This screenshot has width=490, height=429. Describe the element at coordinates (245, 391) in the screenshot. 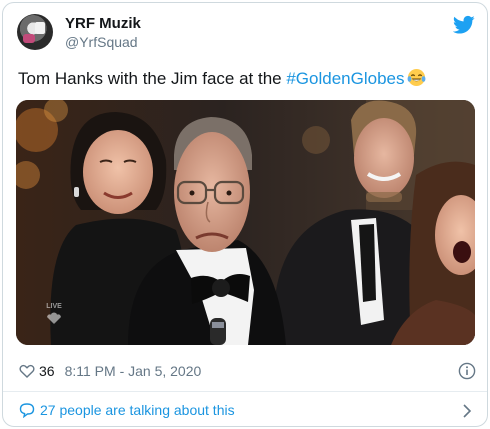

I see `divider` at that location.